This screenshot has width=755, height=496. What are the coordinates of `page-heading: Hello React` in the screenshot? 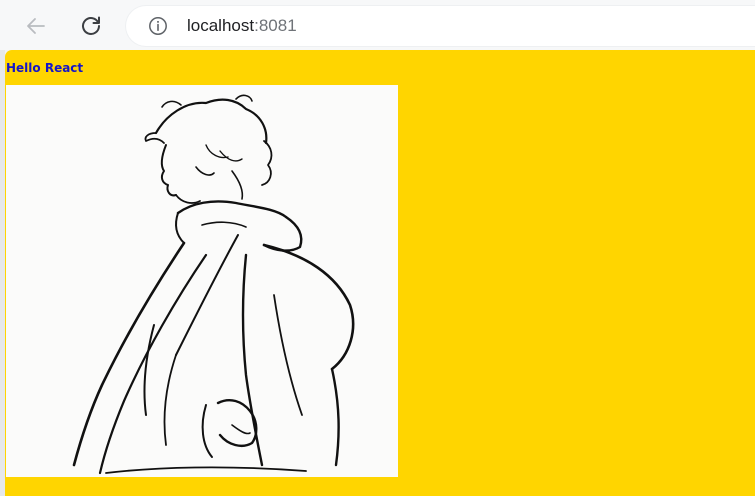 It's located at (45, 68).